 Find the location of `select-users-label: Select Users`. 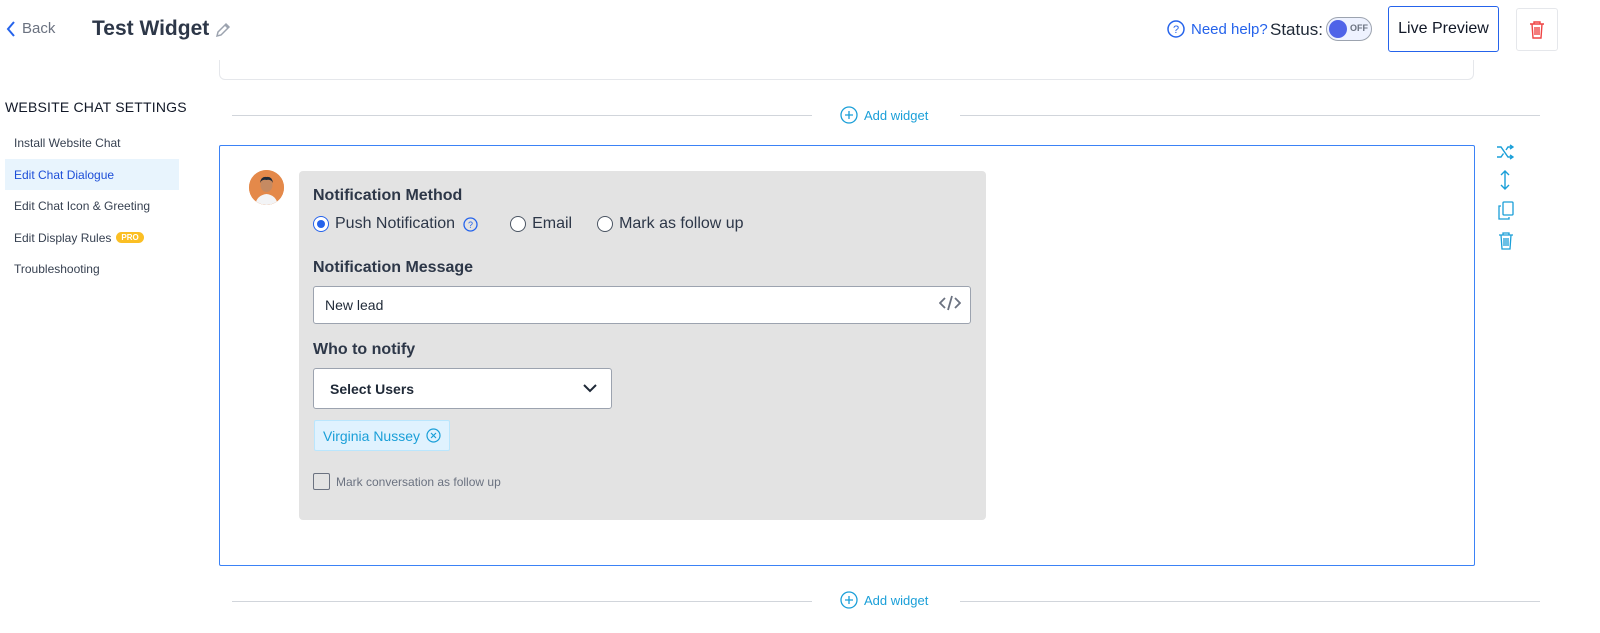

select-users-label: Select Users is located at coordinates (372, 388).